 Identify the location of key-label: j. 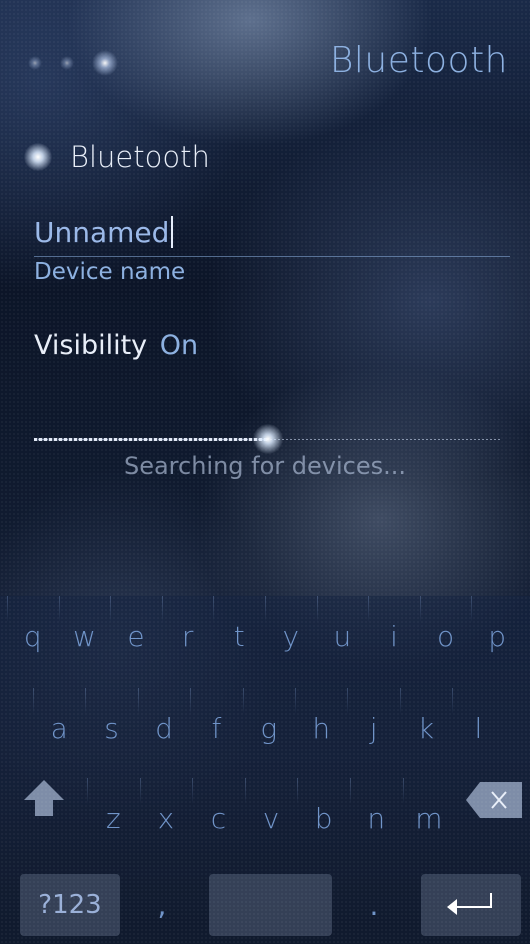
(373, 728).